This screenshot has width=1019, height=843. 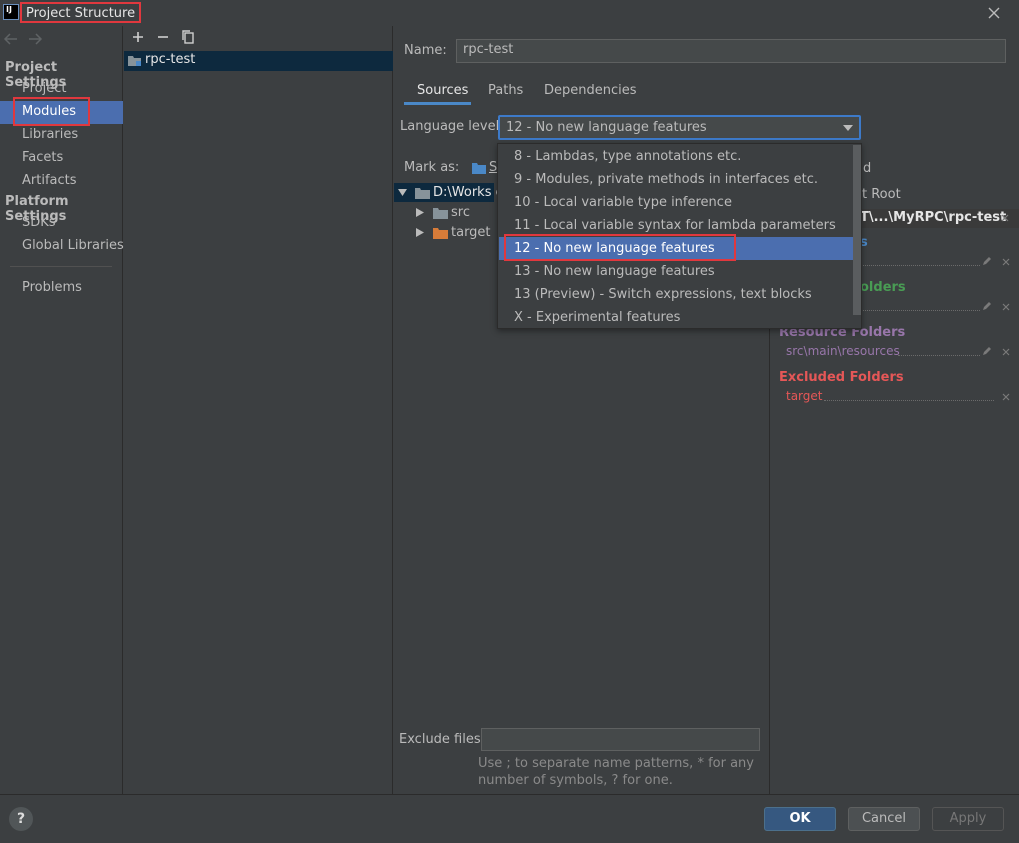 What do you see at coordinates (51, 111) in the screenshot?
I see `modules-annotation-box` at bounding box center [51, 111].